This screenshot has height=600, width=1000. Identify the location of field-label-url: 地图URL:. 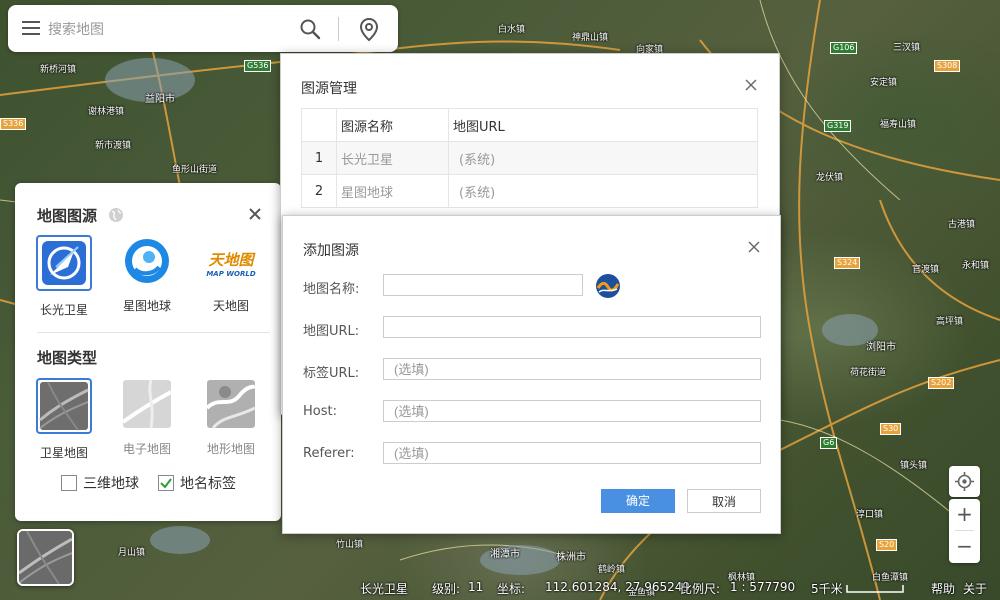
(331, 331).